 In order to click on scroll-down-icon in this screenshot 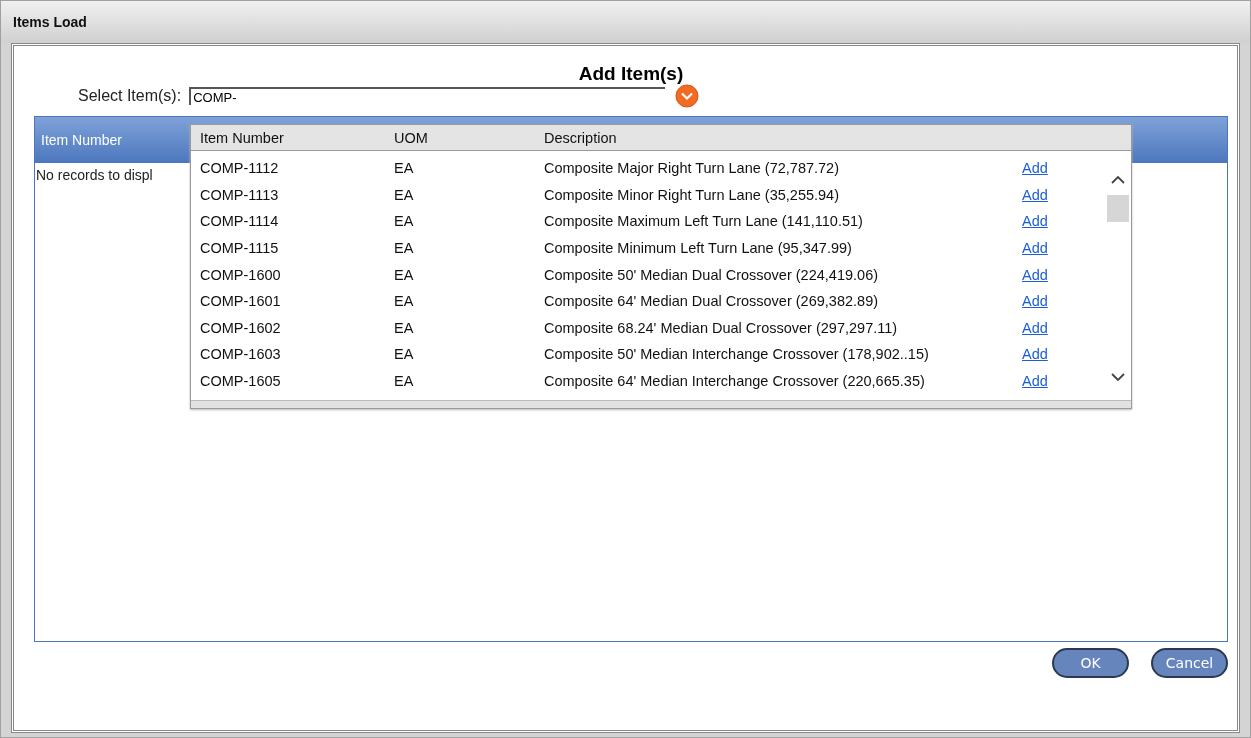, I will do `click(1118, 377)`.